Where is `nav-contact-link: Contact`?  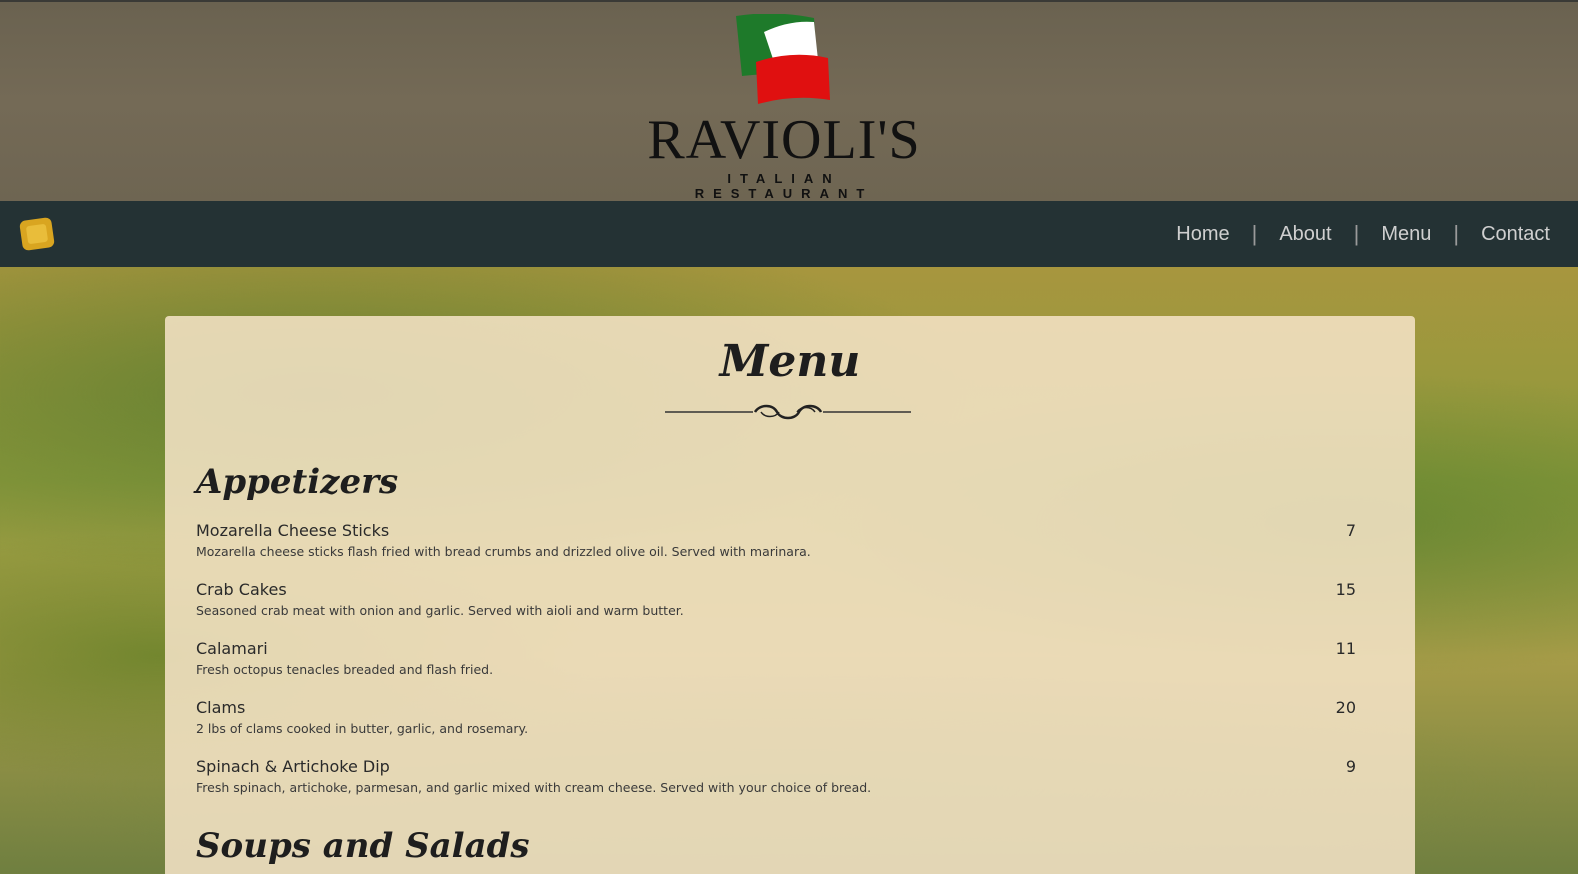
nav-contact-link: Contact is located at coordinates (1515, 234).